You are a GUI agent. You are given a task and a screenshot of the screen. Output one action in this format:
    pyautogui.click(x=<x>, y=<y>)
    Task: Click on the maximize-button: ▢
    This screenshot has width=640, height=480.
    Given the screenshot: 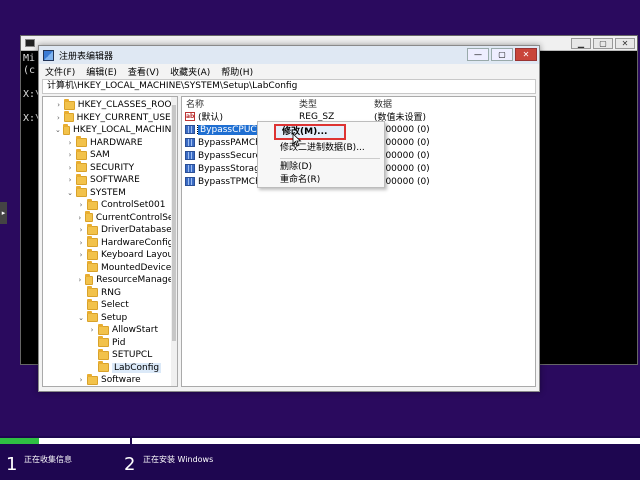 What is the action you would take?
    pyautogui.click(x=502, y=54)
    